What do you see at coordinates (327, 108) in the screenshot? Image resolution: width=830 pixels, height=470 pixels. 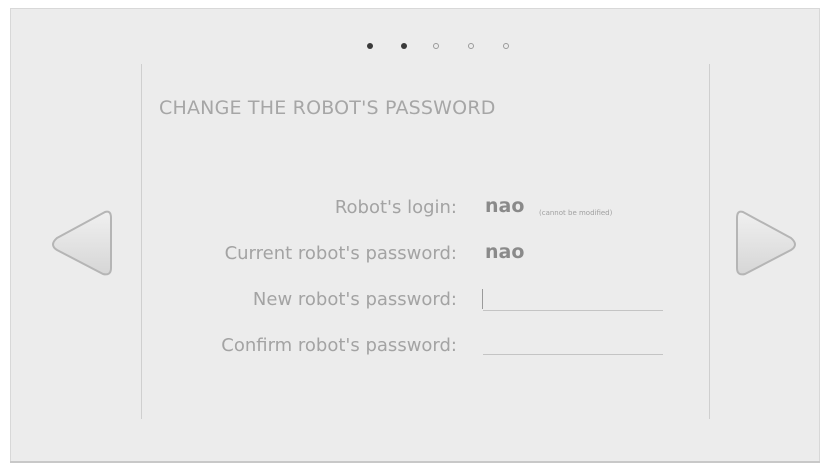 I see `page-title: CHANGE THE ROBOT'S PASSWORD` at bounding box center [327, 108].